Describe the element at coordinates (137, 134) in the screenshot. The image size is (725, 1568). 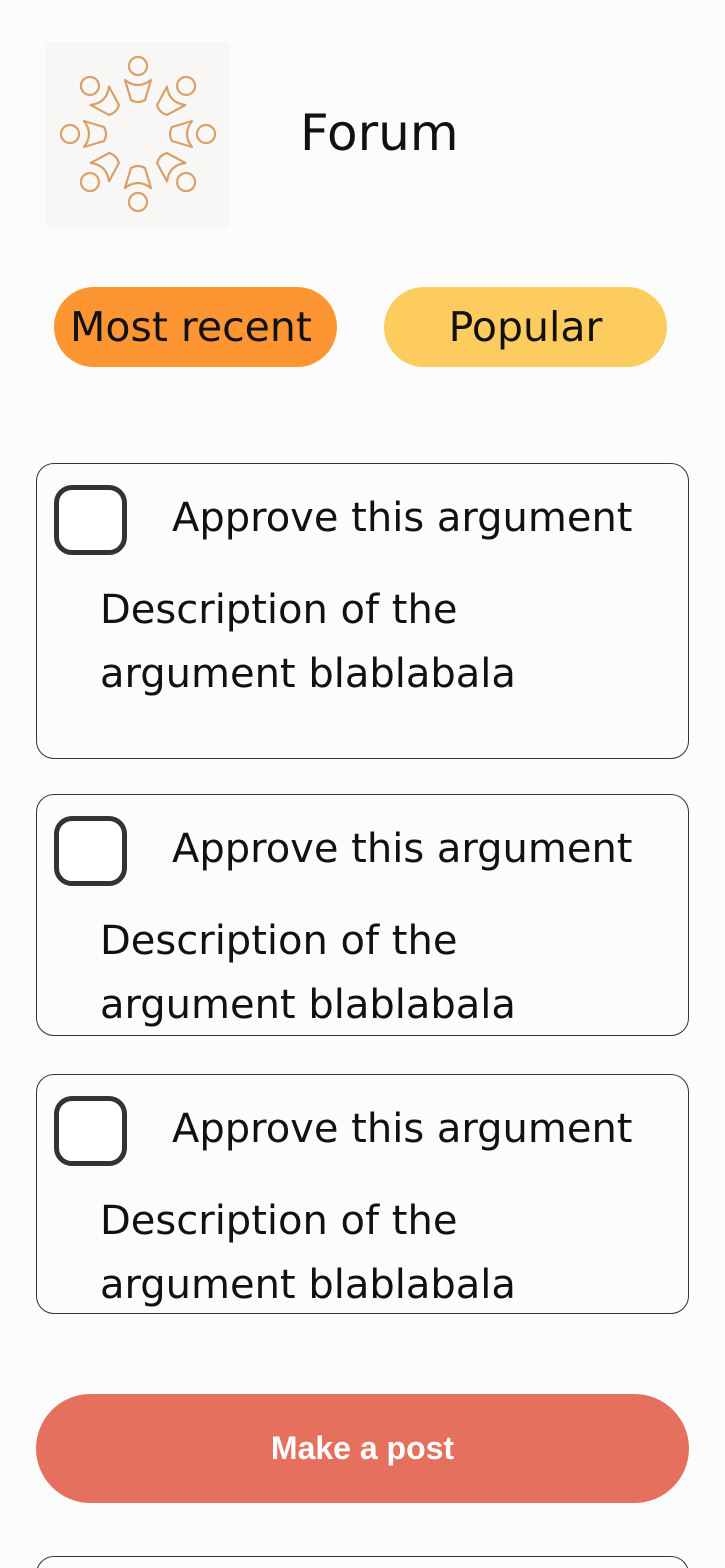
I see `people-circle-icon` at that location.